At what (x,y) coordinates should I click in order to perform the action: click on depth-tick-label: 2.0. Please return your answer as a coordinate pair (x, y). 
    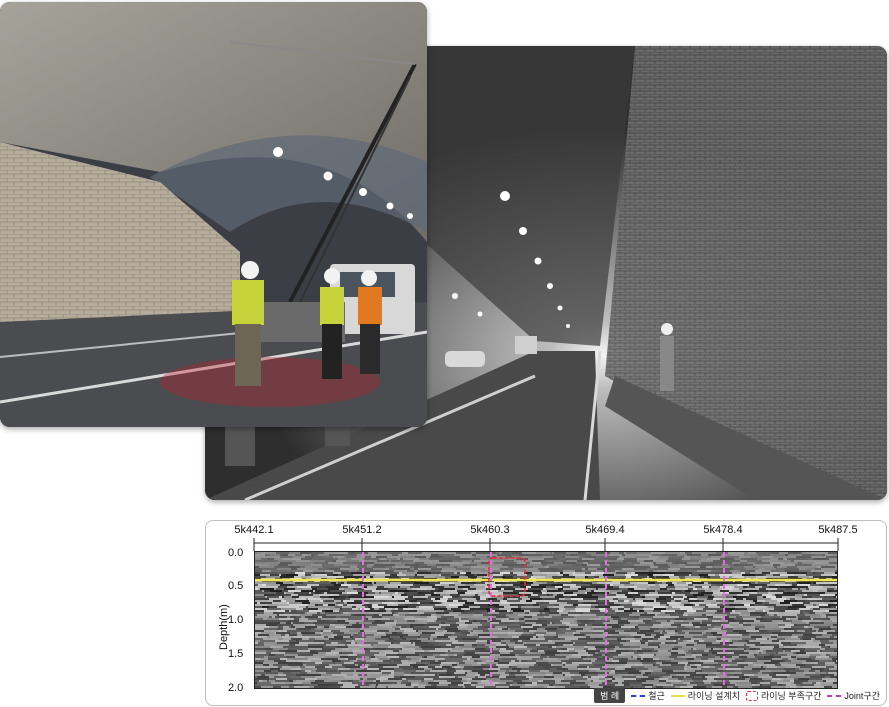
    Looking at the image, I should click on (236, 688).